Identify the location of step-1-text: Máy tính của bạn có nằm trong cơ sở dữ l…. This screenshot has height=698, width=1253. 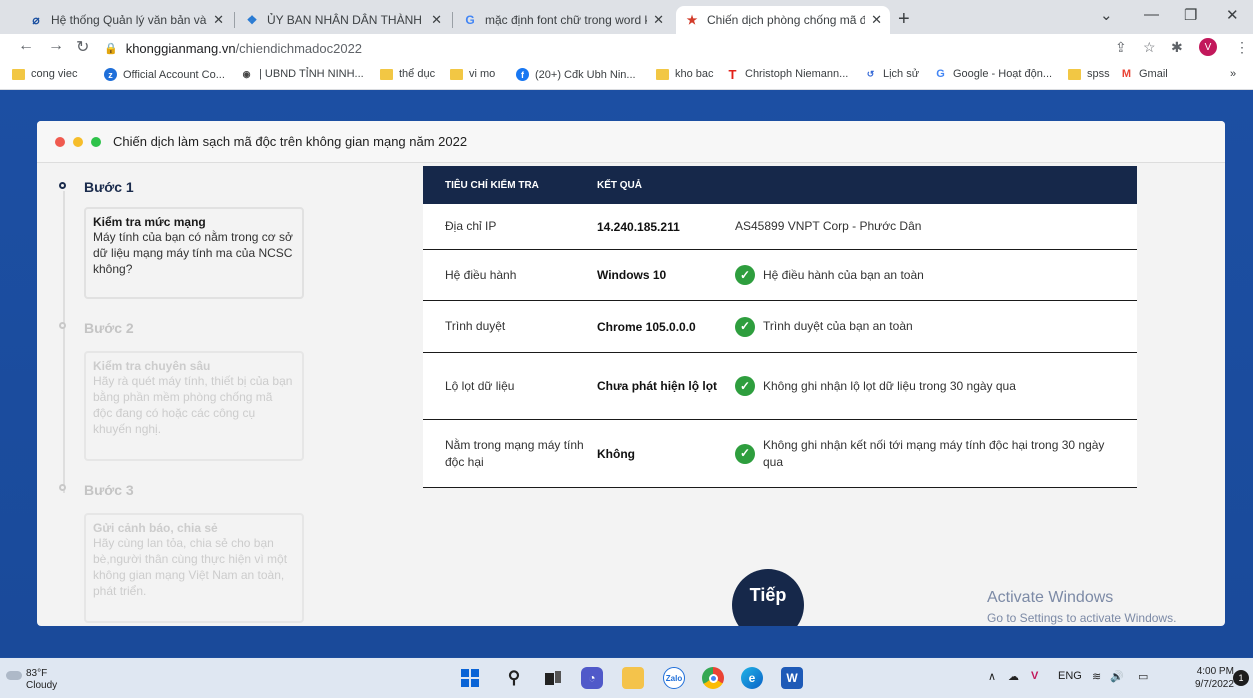
(193, 253).